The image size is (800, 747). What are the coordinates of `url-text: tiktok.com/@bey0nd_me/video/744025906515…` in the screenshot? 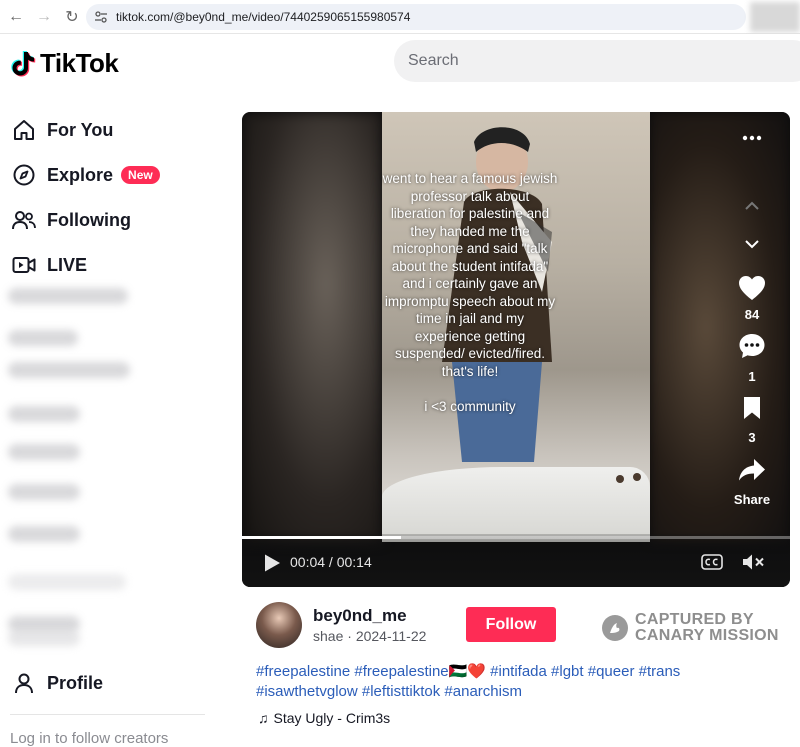 It's located at (263, 17).